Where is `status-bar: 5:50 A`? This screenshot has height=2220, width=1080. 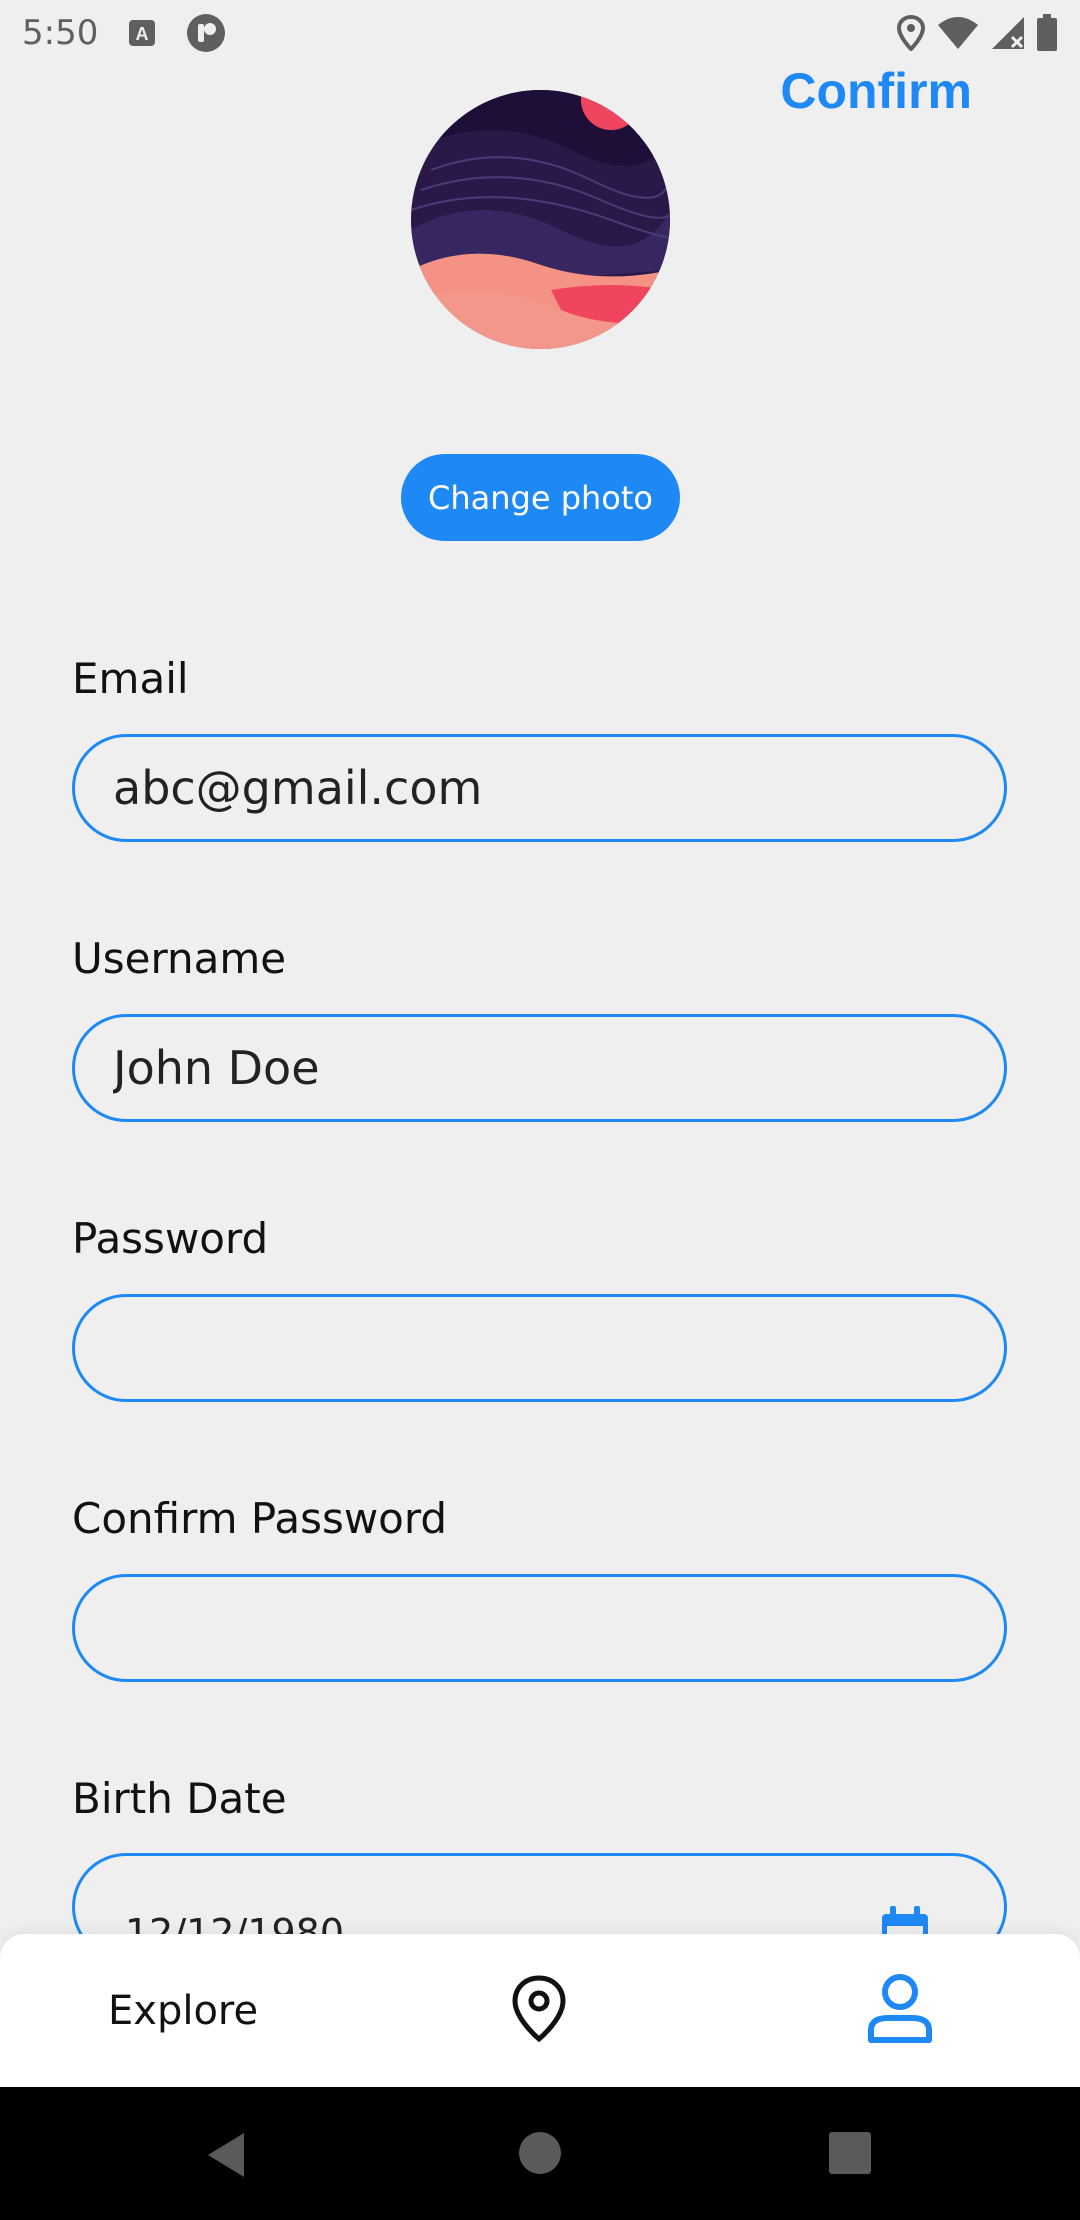
status-bar: 5:50 A is located at coordinates (540, 33).